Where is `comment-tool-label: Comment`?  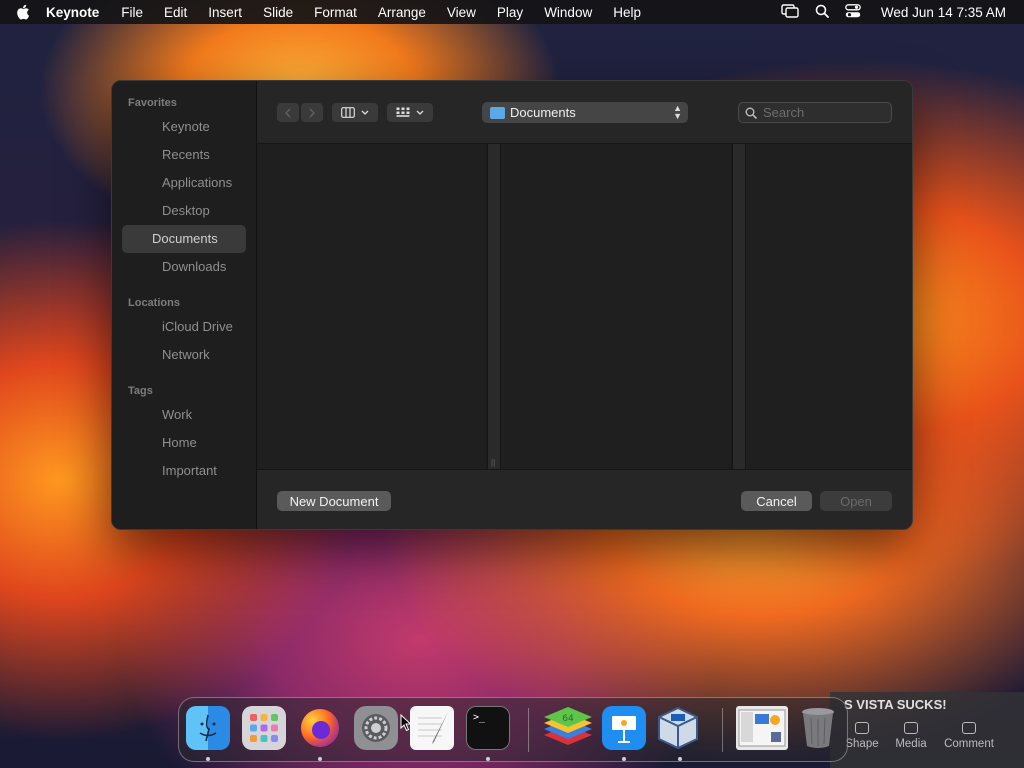
comment-tool-label: Comment is located at coordinates (969, 744).